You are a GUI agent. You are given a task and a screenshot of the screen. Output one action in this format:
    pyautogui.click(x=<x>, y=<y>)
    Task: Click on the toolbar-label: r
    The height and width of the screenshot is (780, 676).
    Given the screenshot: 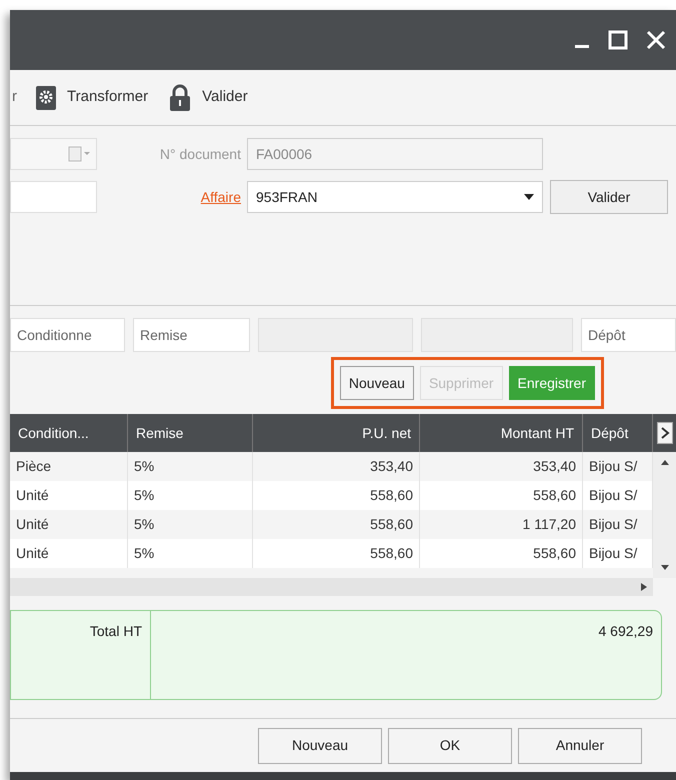 What is the action you would take?
    pyautogui.click(x=14, y=97)
    